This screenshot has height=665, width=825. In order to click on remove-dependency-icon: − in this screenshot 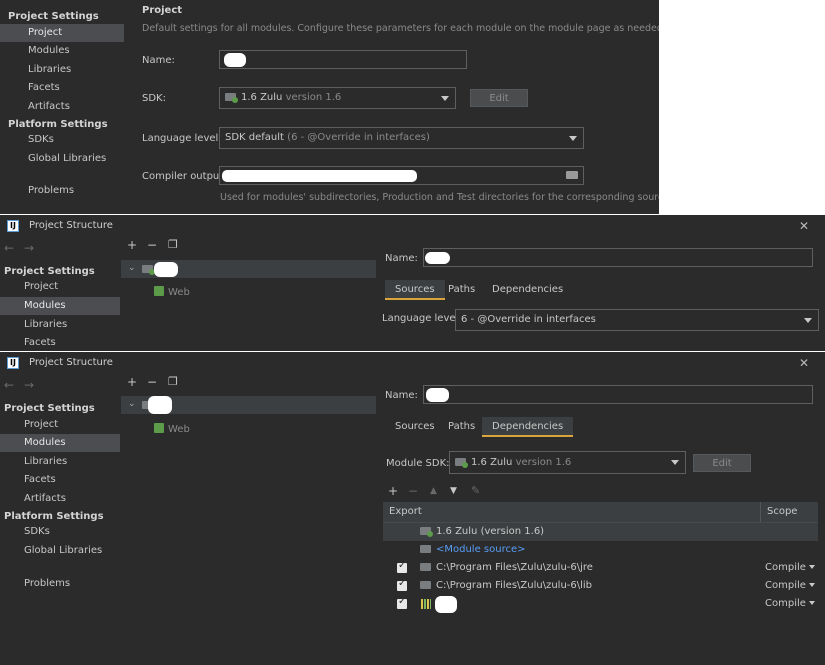, I will do `click(413, 491)`.